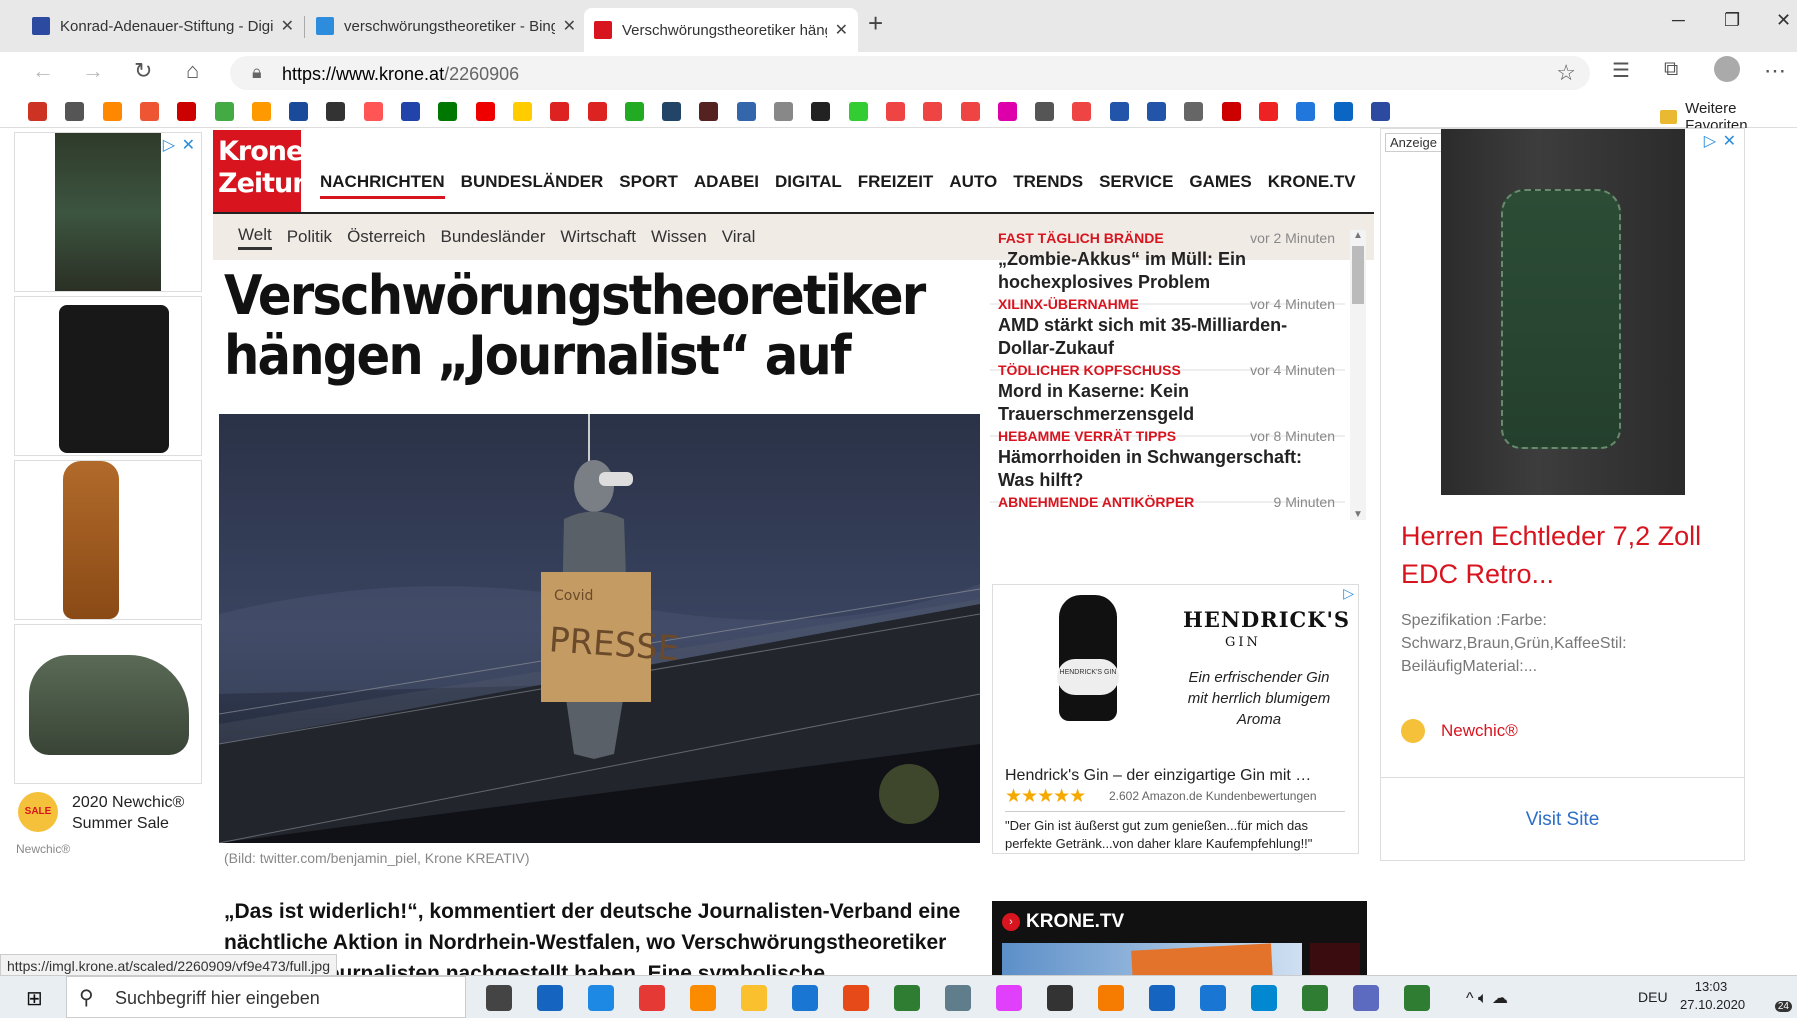 The width and height of the screenshot is (1797, 1018). I want to click on right-ad-brand: Newchic®, so click(1479, 731).